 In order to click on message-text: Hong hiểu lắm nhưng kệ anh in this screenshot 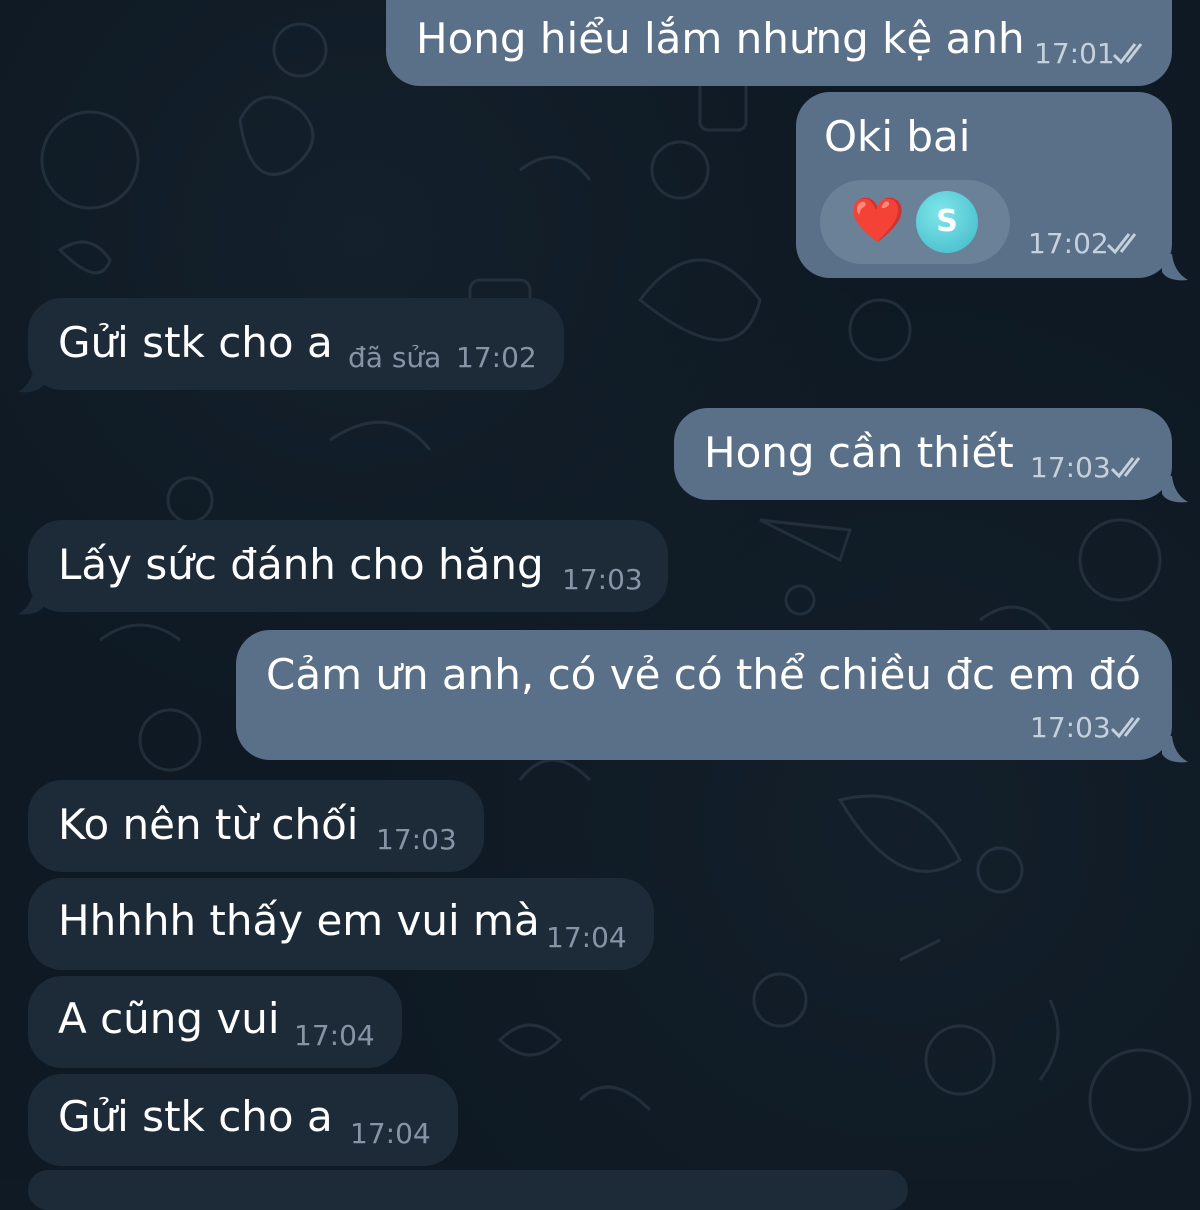, I will do `click(720, 38)`.